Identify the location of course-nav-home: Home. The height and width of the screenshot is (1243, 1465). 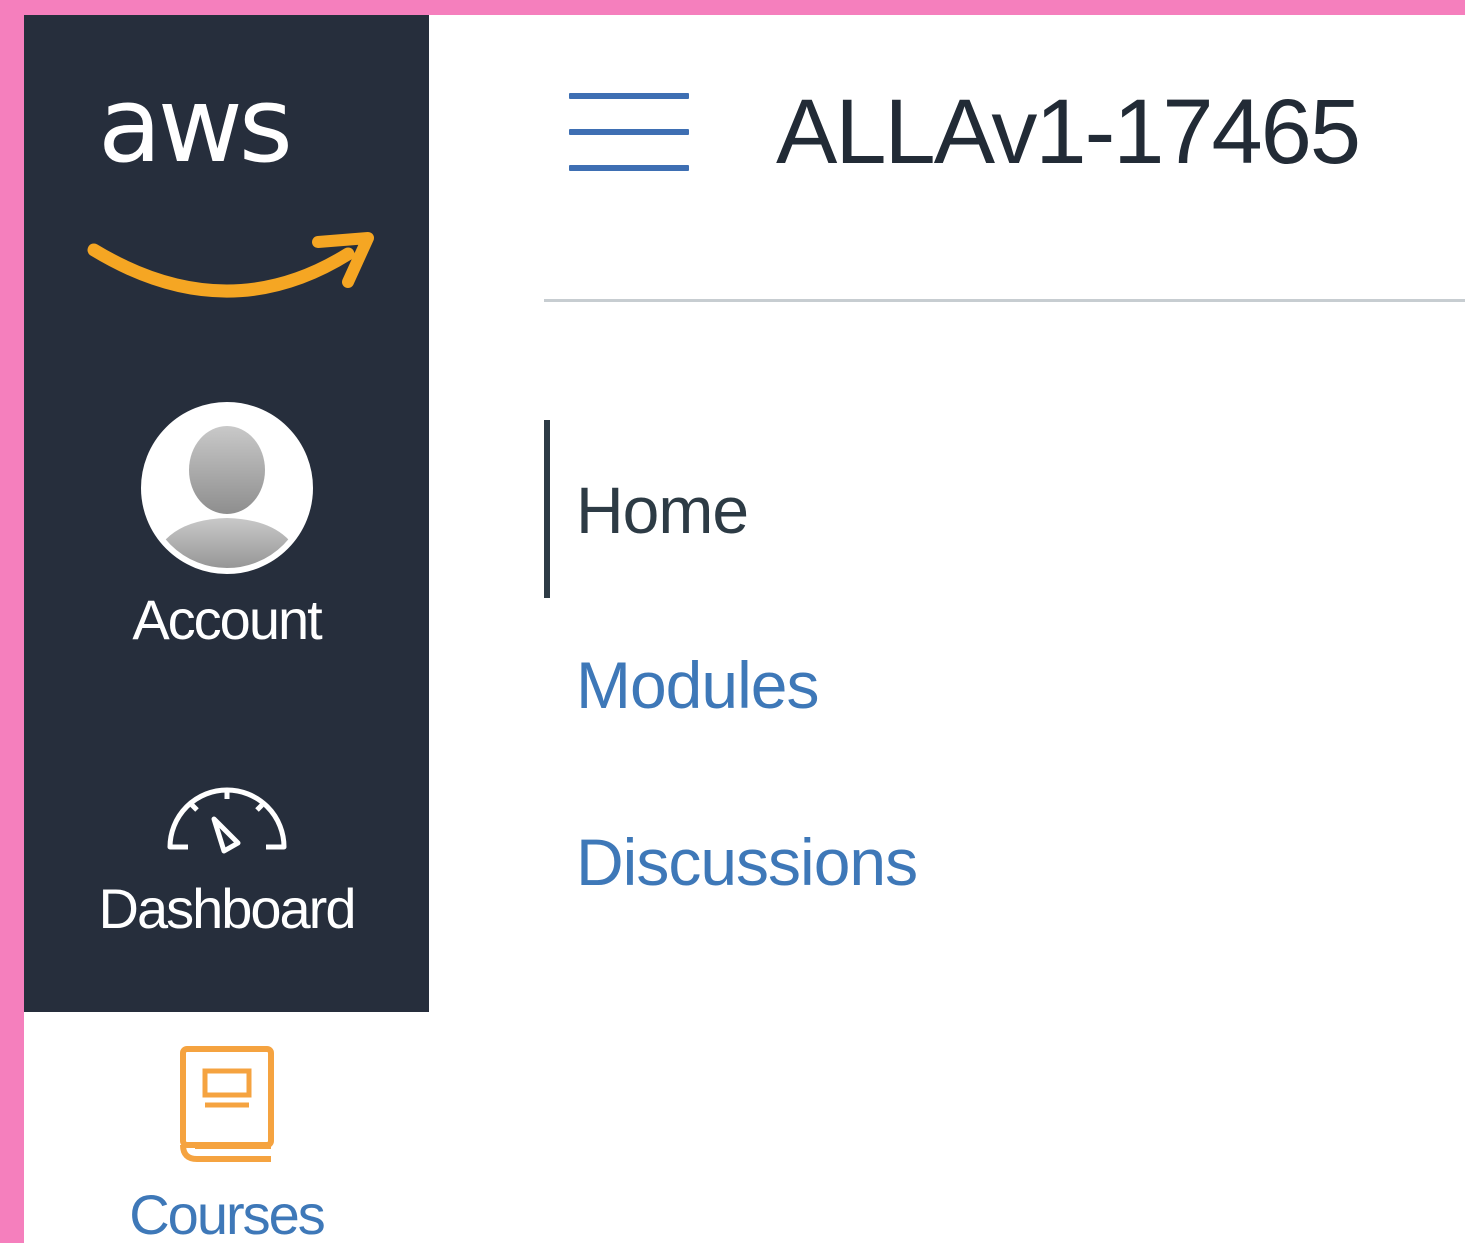
(662, 510).